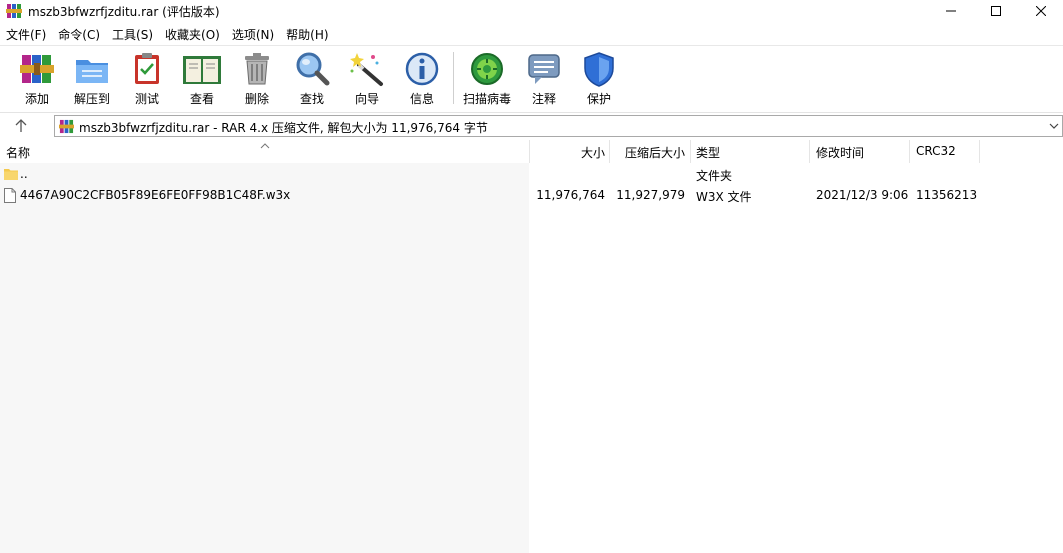 The width and height of the screenshot is (1063, 553). What do you see at coordinates (650, 195) in the screenshot?
I see `file-packed-size: 11,927,979` at bounding box center [650, 195].